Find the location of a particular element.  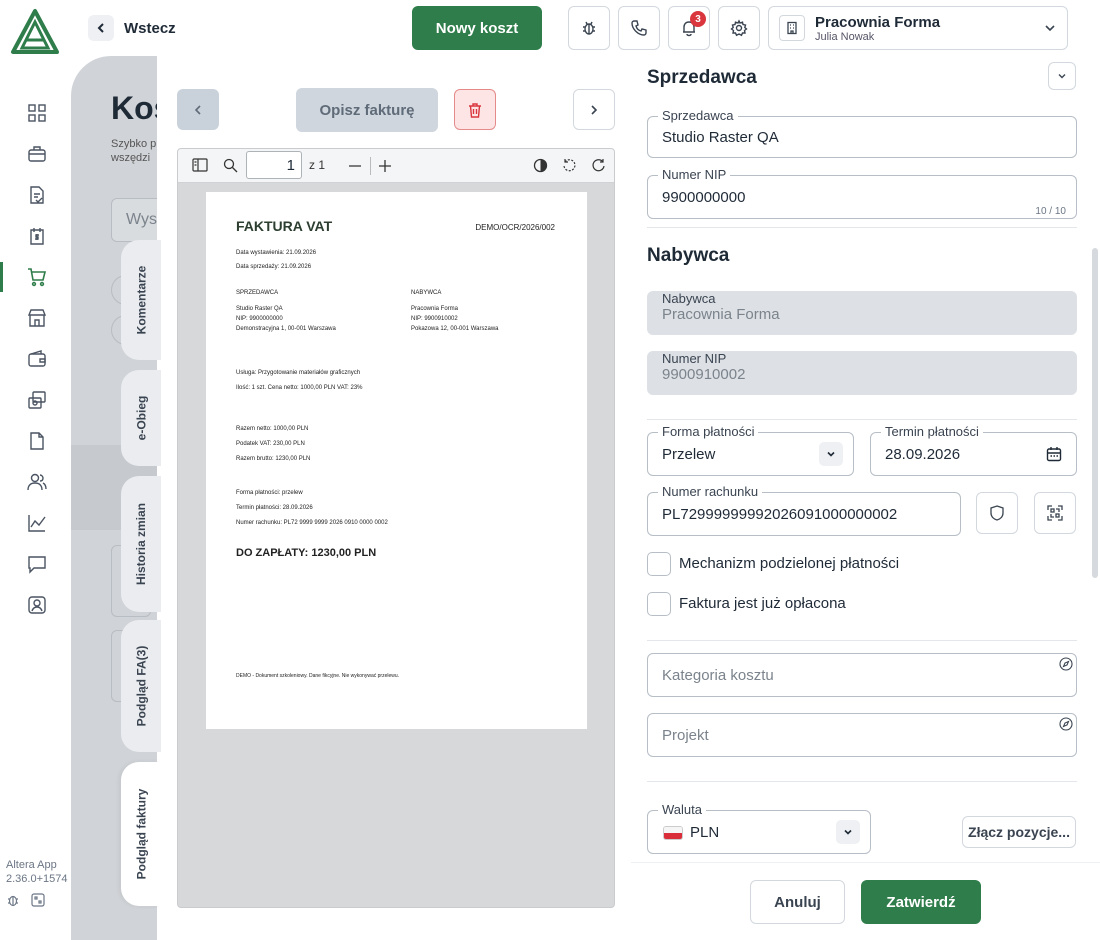

new-cost-button: Nowy koszt is located at coordinates (477, 28).